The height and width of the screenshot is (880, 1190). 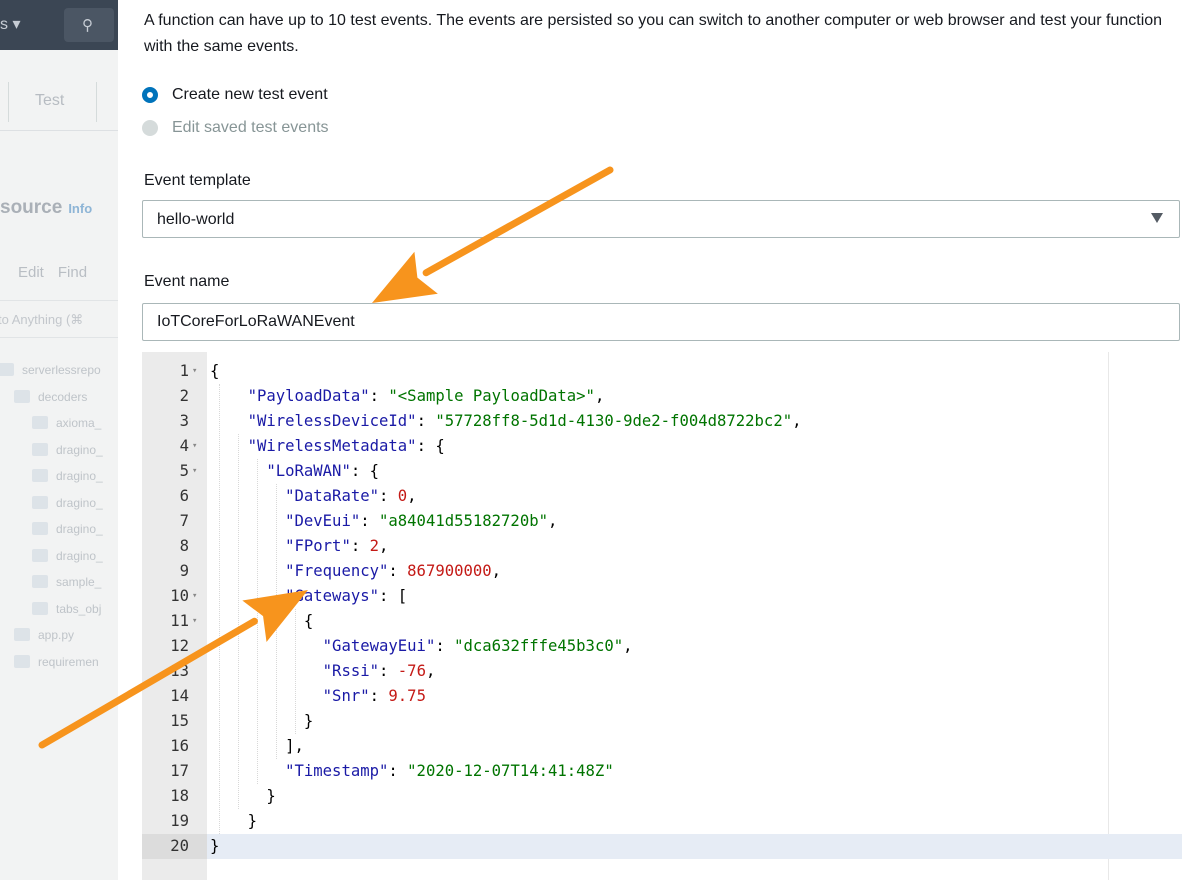 I want to click on goto-anything-bar: to Anything (⌘, so click(x=59, y=319).